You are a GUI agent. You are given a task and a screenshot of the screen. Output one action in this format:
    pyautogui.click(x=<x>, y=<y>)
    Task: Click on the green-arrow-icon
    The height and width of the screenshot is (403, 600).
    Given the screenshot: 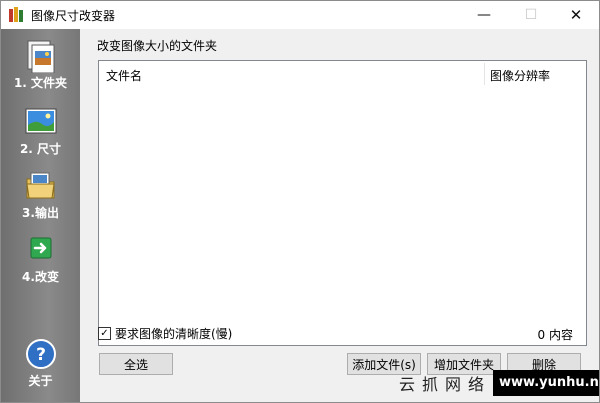 What is the action you would take?
    pyautogui.click(x=40, y=248)
    